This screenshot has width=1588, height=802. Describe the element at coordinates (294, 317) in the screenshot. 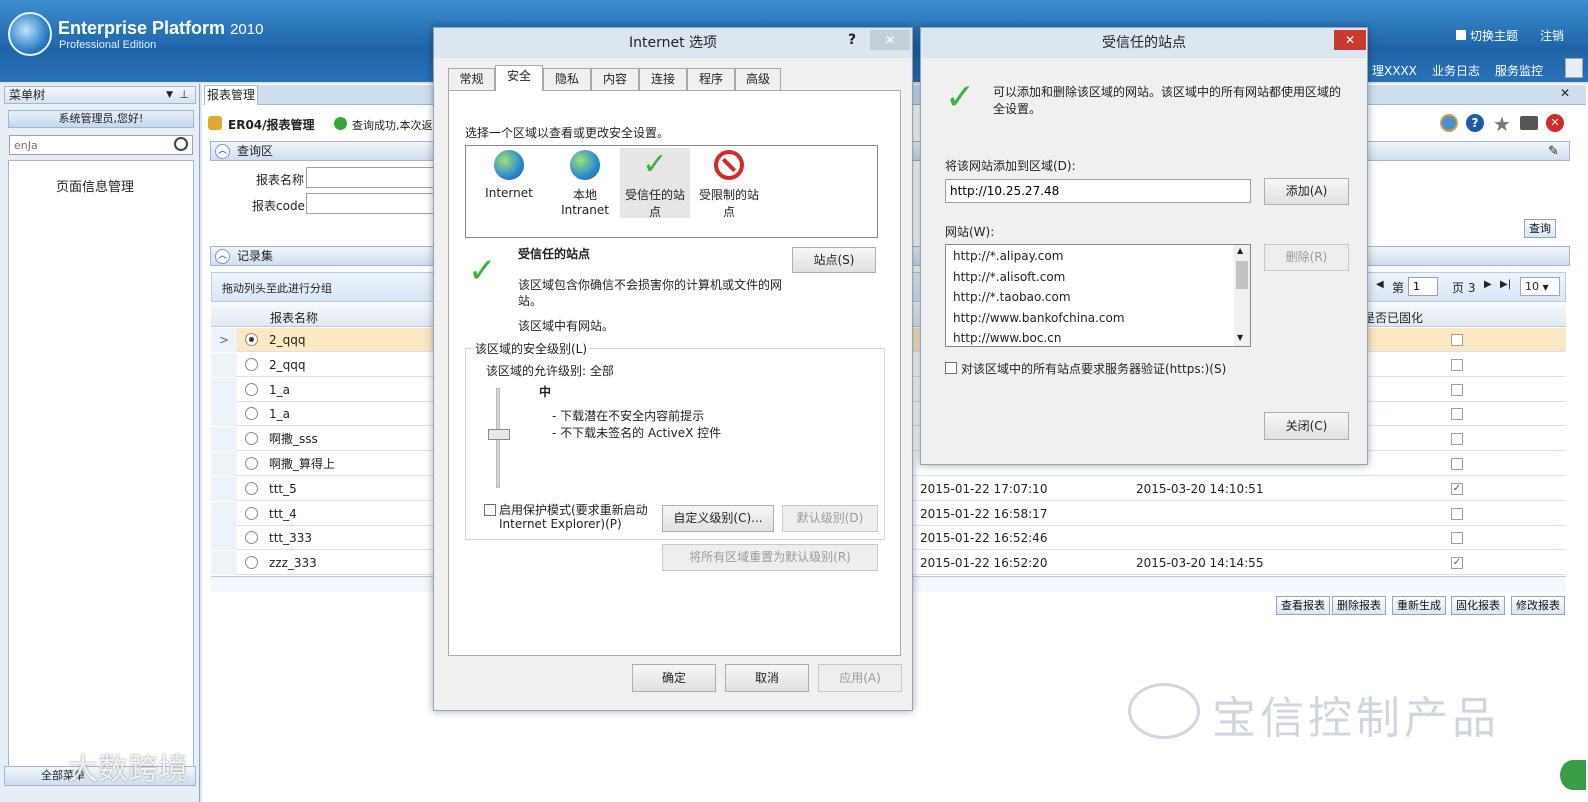

I see `col-header-name: 报表名称` at that location.